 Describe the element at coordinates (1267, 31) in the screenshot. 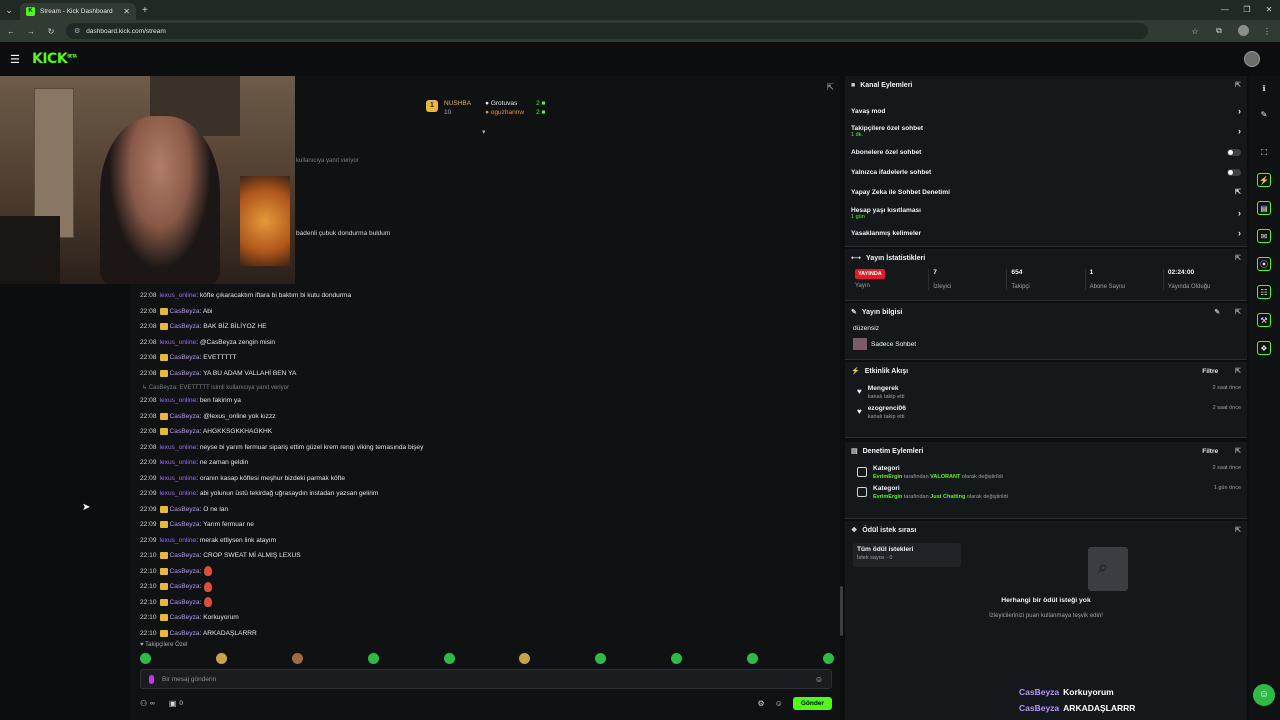

I see `browser-menu-icon: ⋮` at that location.